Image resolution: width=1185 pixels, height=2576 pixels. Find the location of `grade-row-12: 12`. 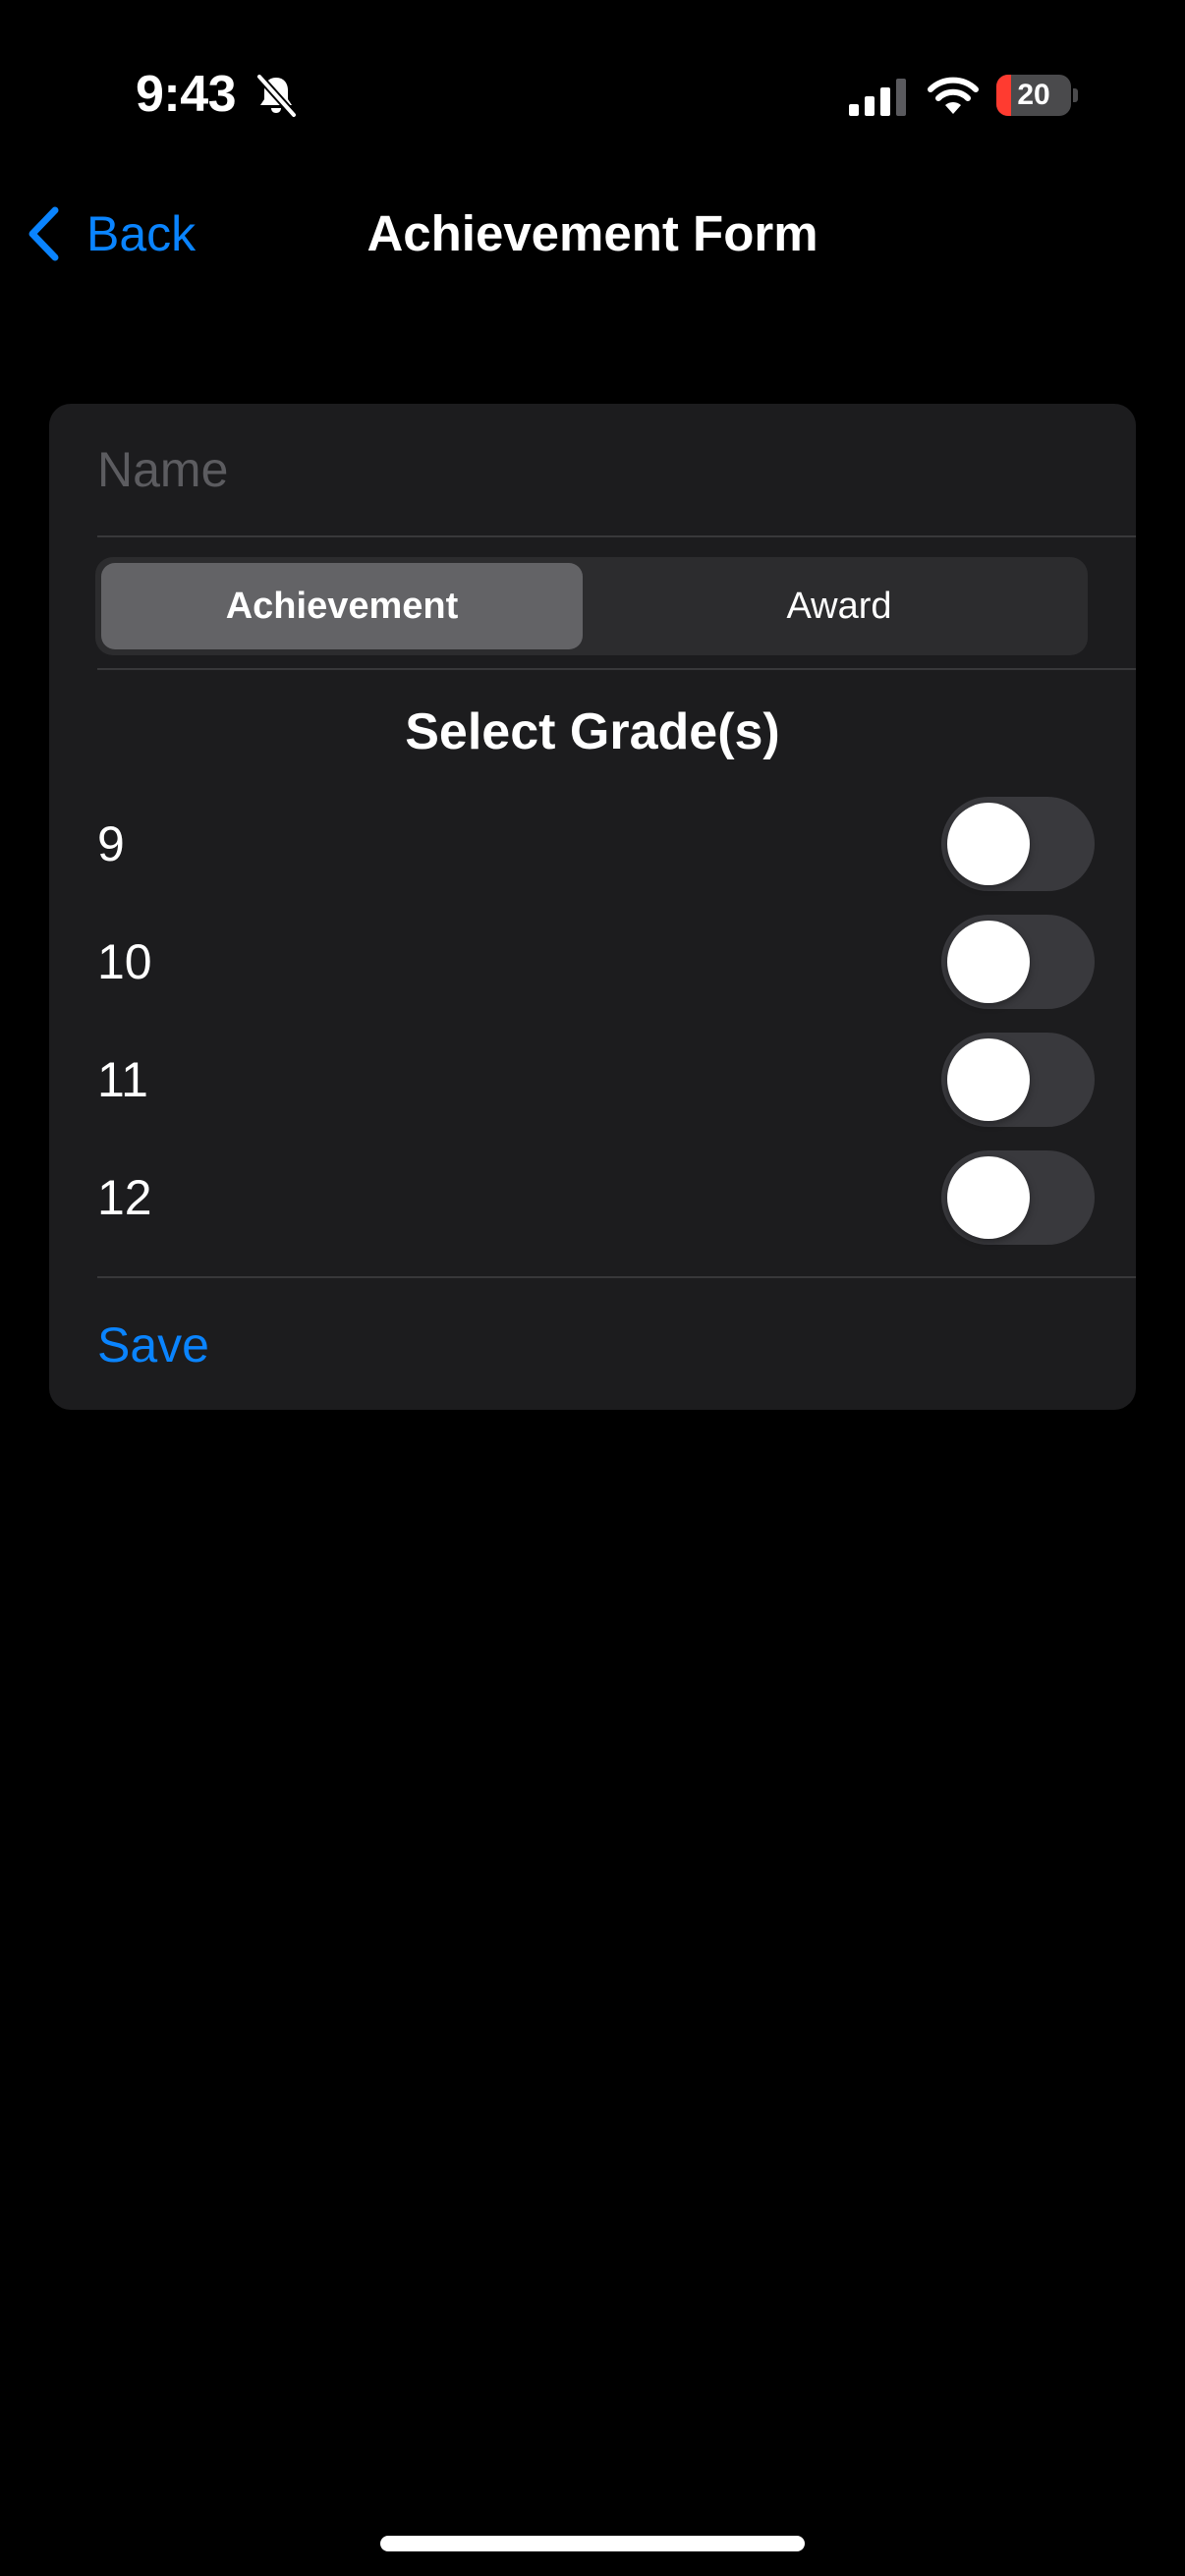

grade-row-12: 12 is located at coordinates (592, 1198).